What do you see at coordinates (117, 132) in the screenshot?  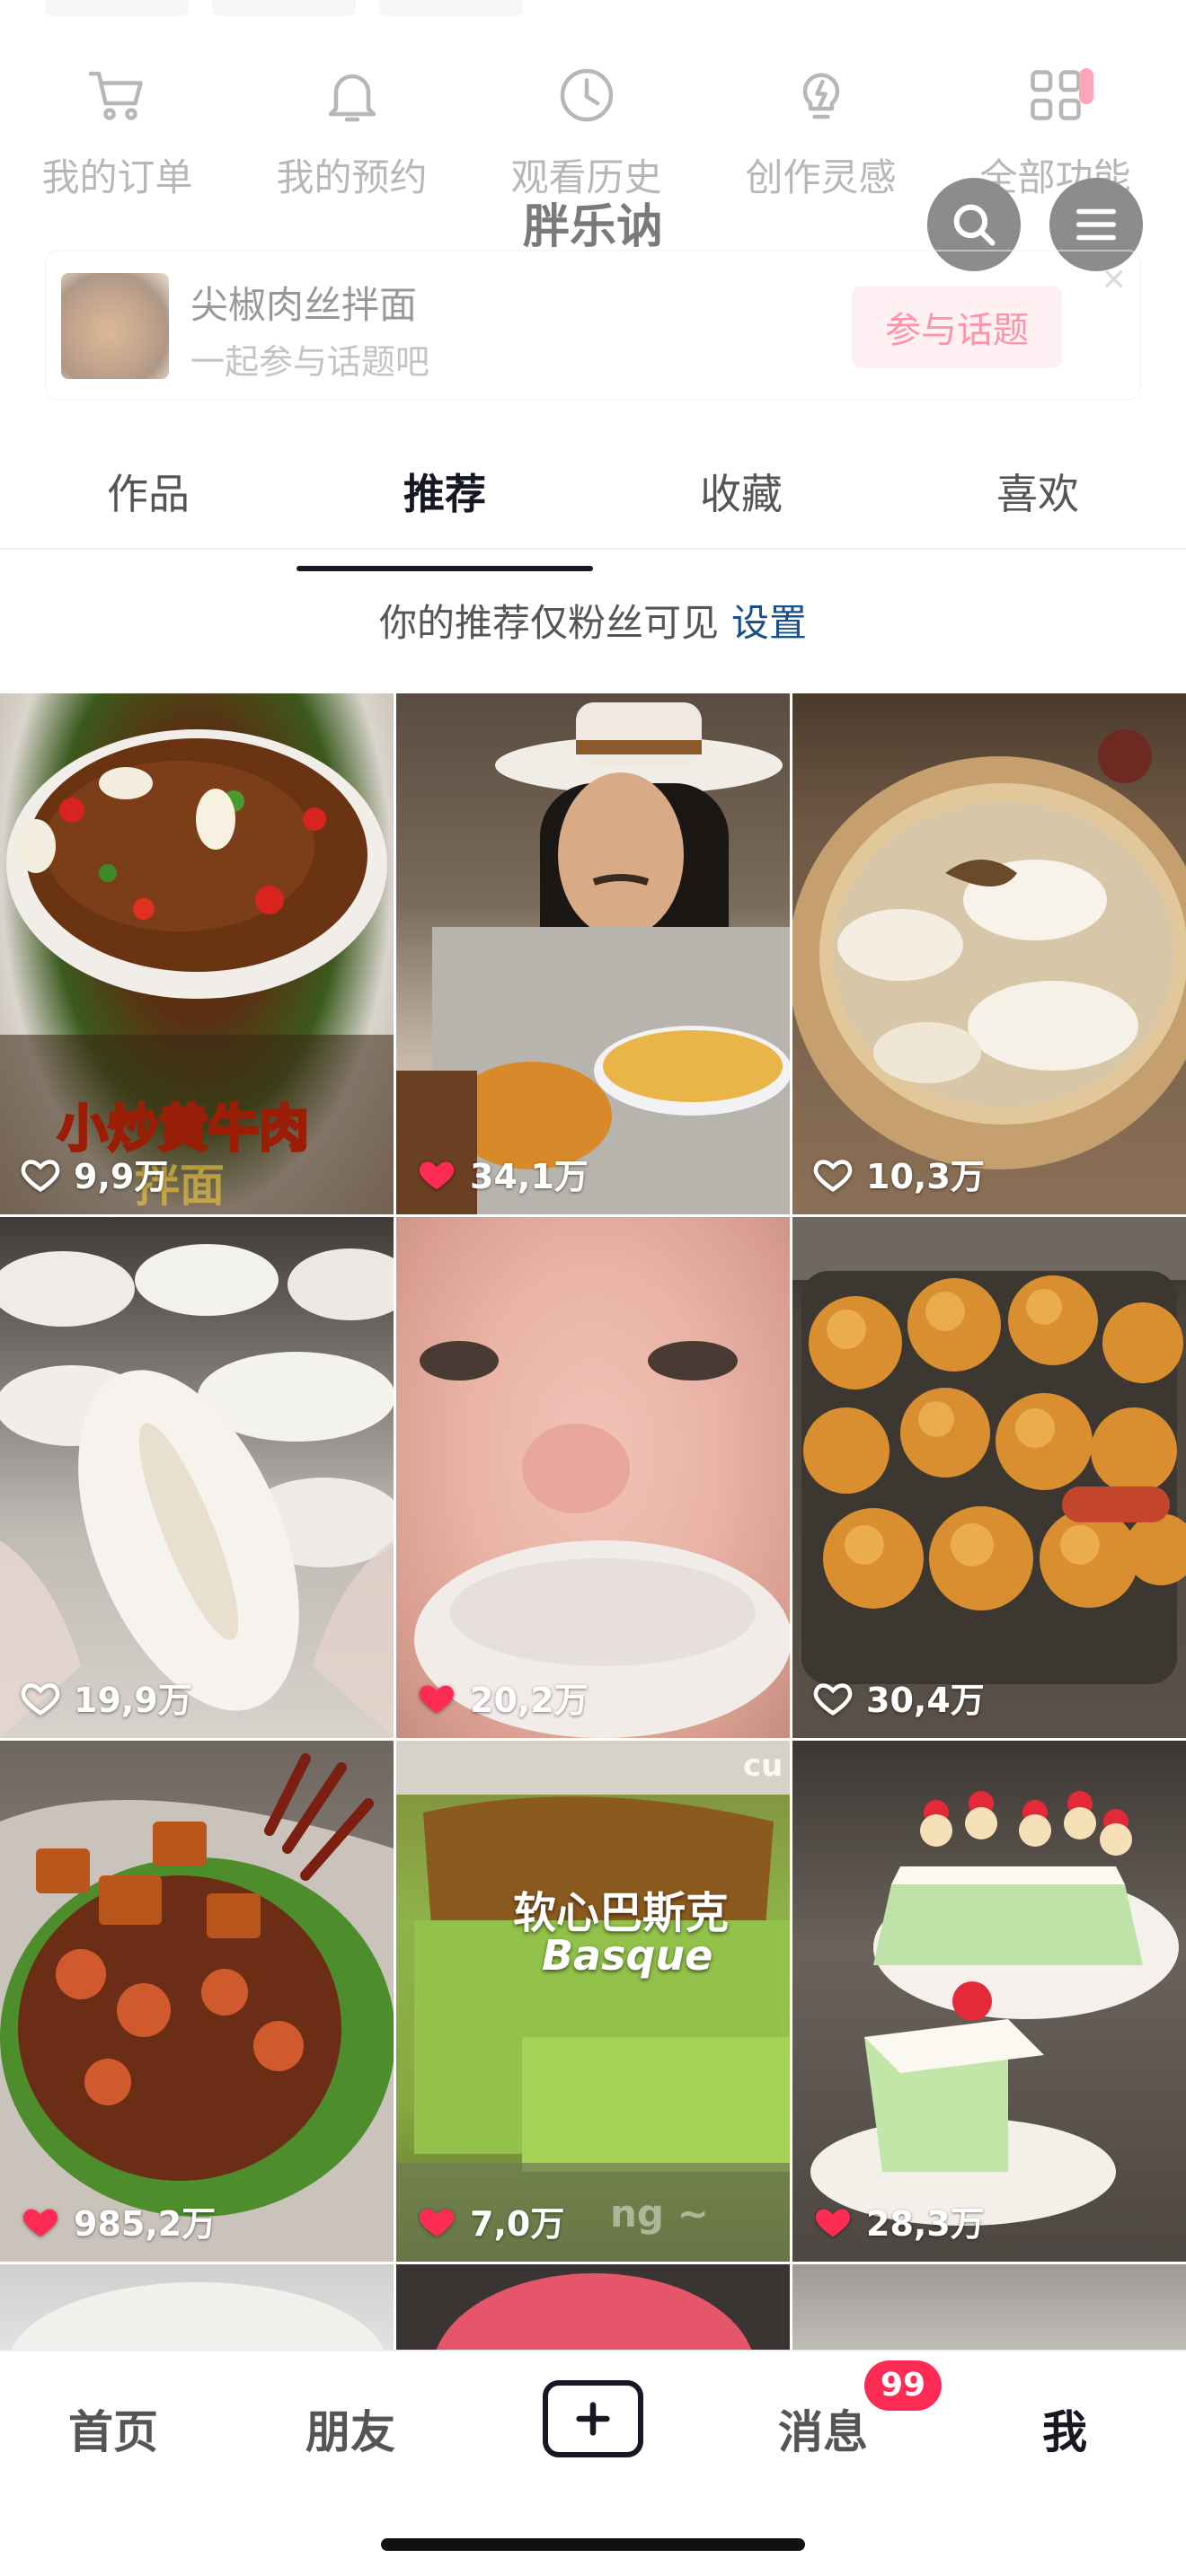 I see `quick-action-orders: 我的订单` at bounding box center [117, 132].